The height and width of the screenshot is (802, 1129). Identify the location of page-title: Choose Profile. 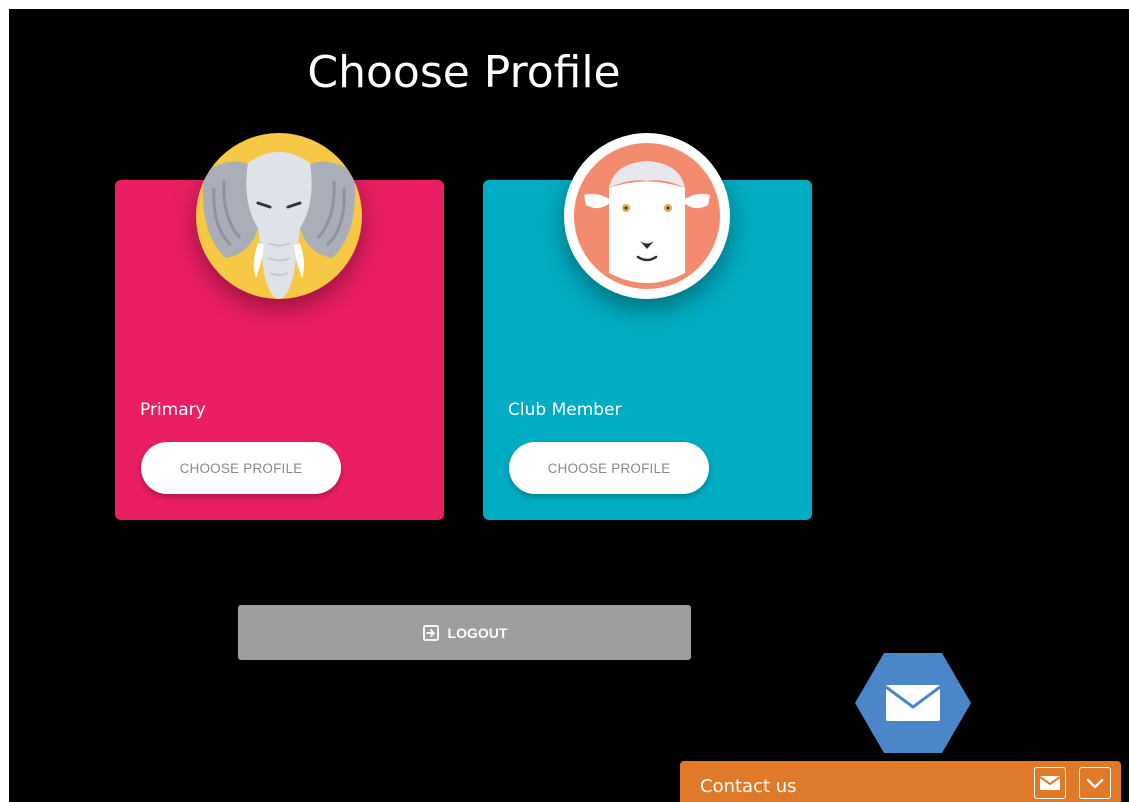
(464, 72).